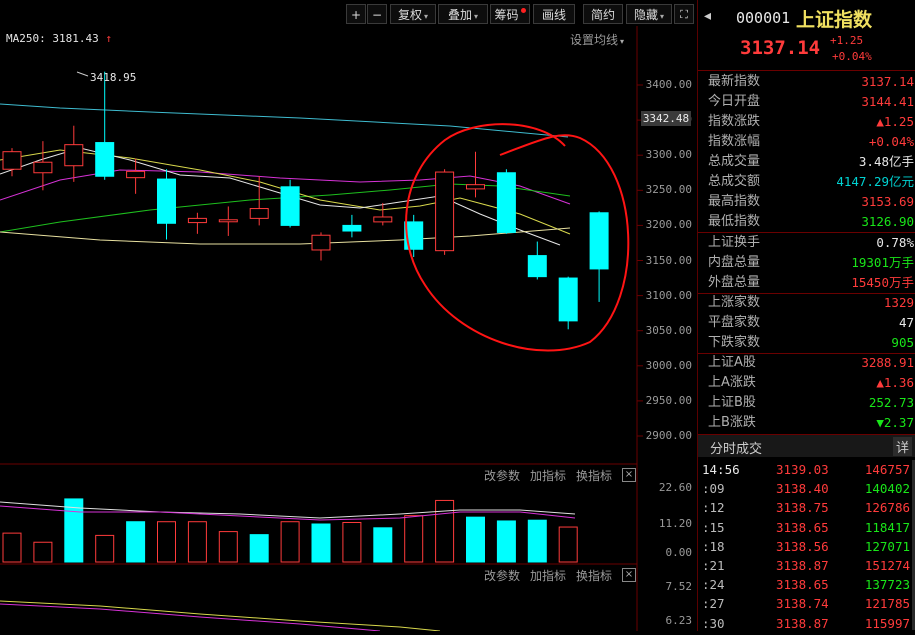  I want to click on sub2-add-indicator-button: 加指标, so click(548, 575).